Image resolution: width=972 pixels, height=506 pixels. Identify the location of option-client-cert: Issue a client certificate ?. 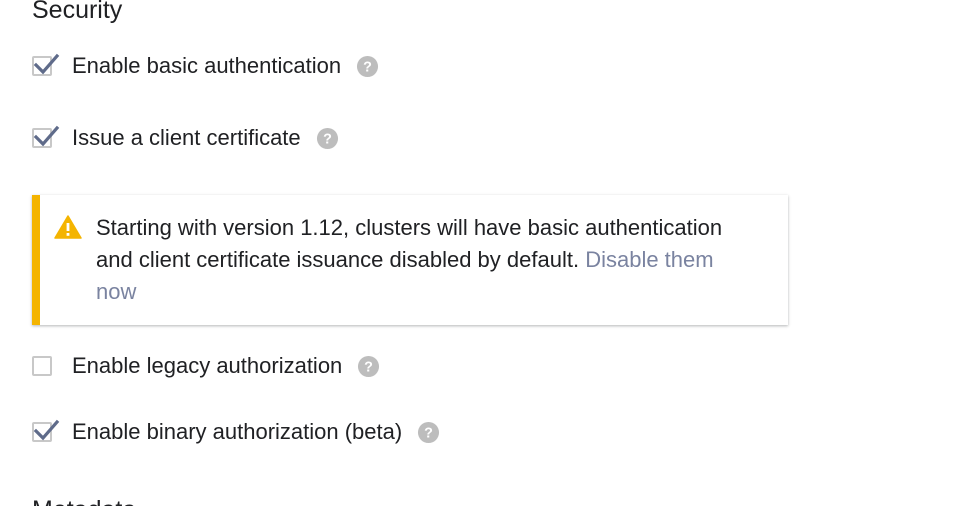
(185, 138).